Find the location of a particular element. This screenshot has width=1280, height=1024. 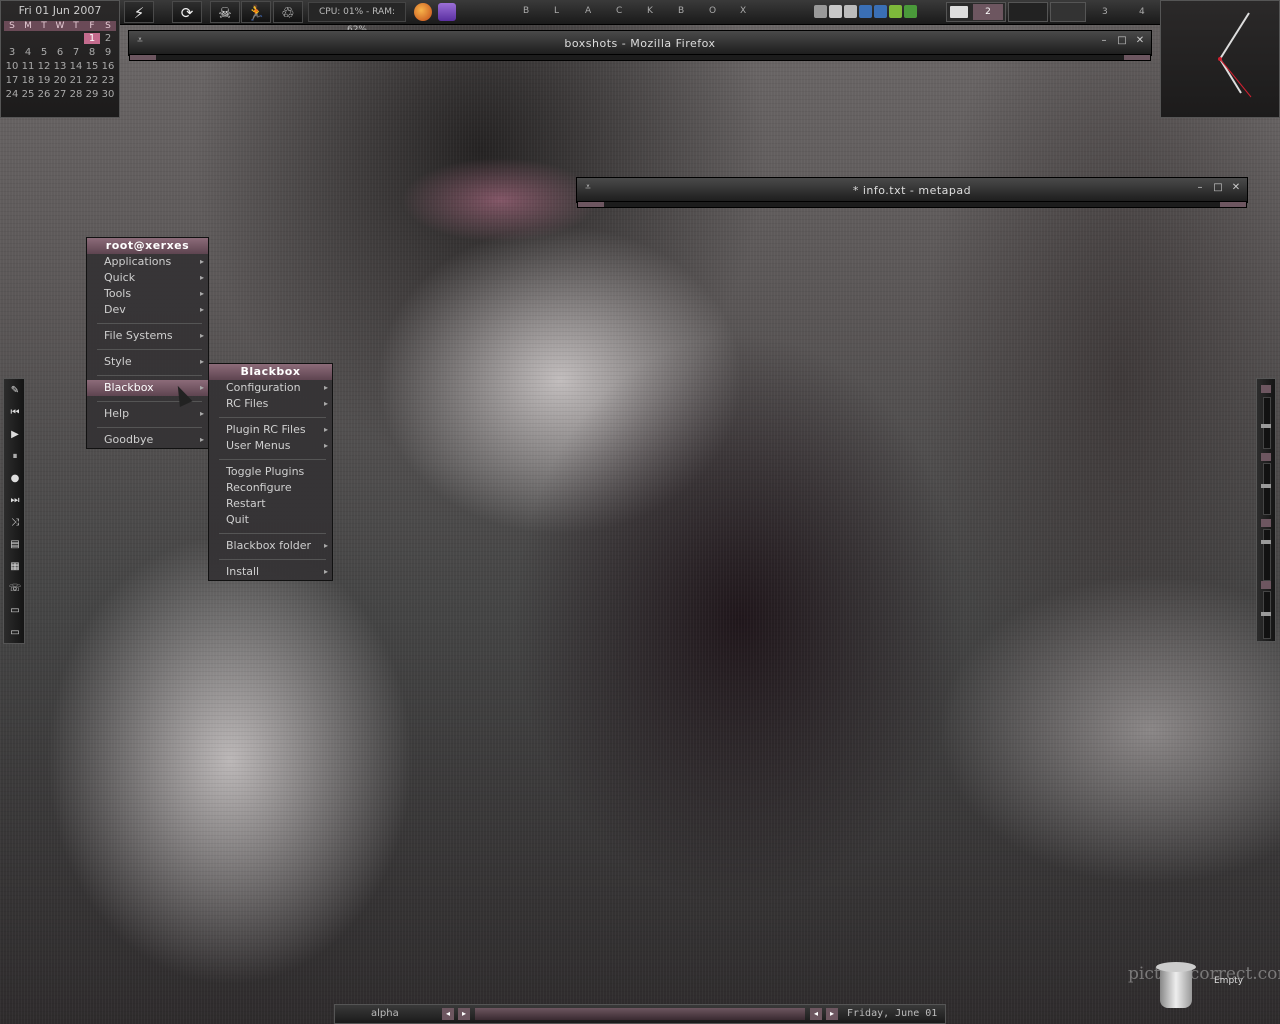

taskbar-area is located at coordinates (640, 1014).